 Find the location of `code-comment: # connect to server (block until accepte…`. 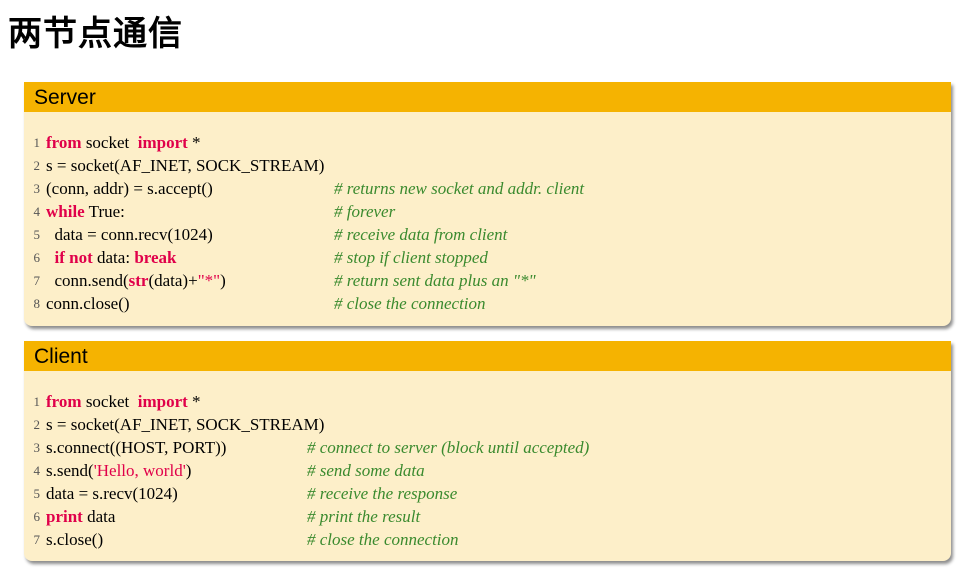

code-comment: # connect to server (block until accepte… is located at coordinates (448, 447).